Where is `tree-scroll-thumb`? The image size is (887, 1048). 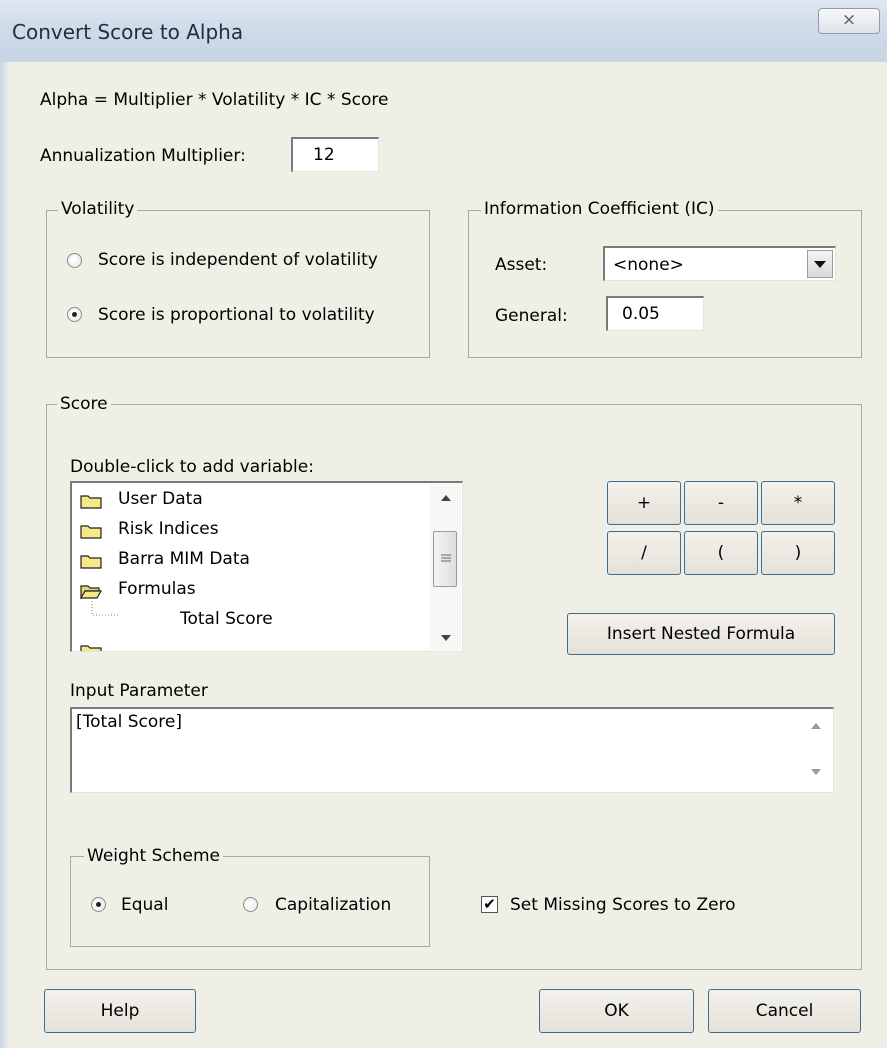
tree-scroll-thumb is located at coordinates (445, 559).